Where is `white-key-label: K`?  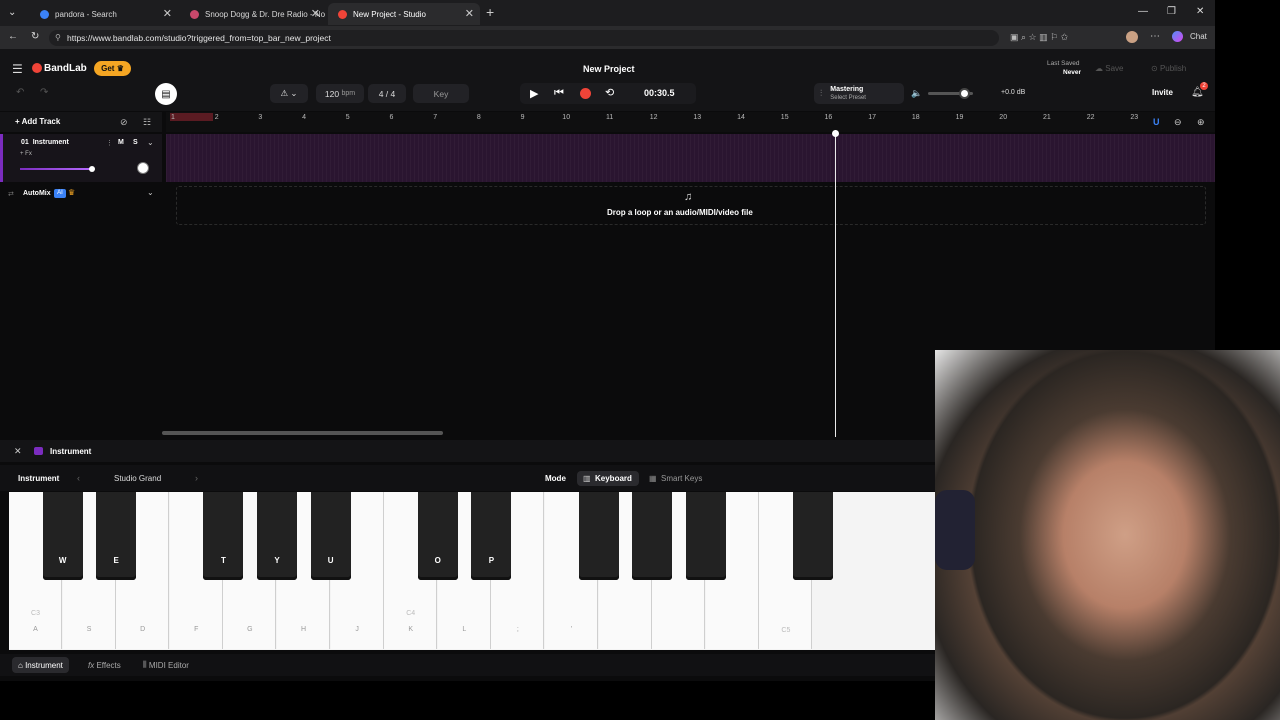
white-key-label: K is located at coordinates (411, 629).